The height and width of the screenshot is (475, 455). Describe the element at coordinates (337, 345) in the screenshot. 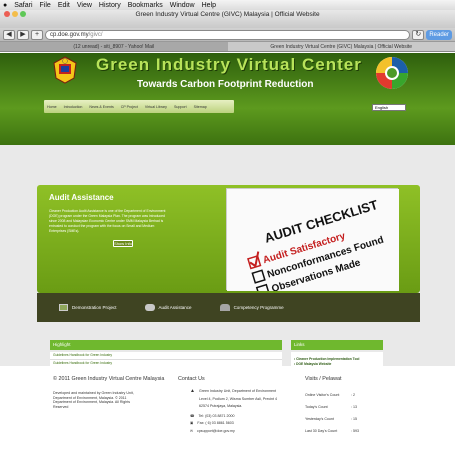

I see `links-header: Links` at that location.